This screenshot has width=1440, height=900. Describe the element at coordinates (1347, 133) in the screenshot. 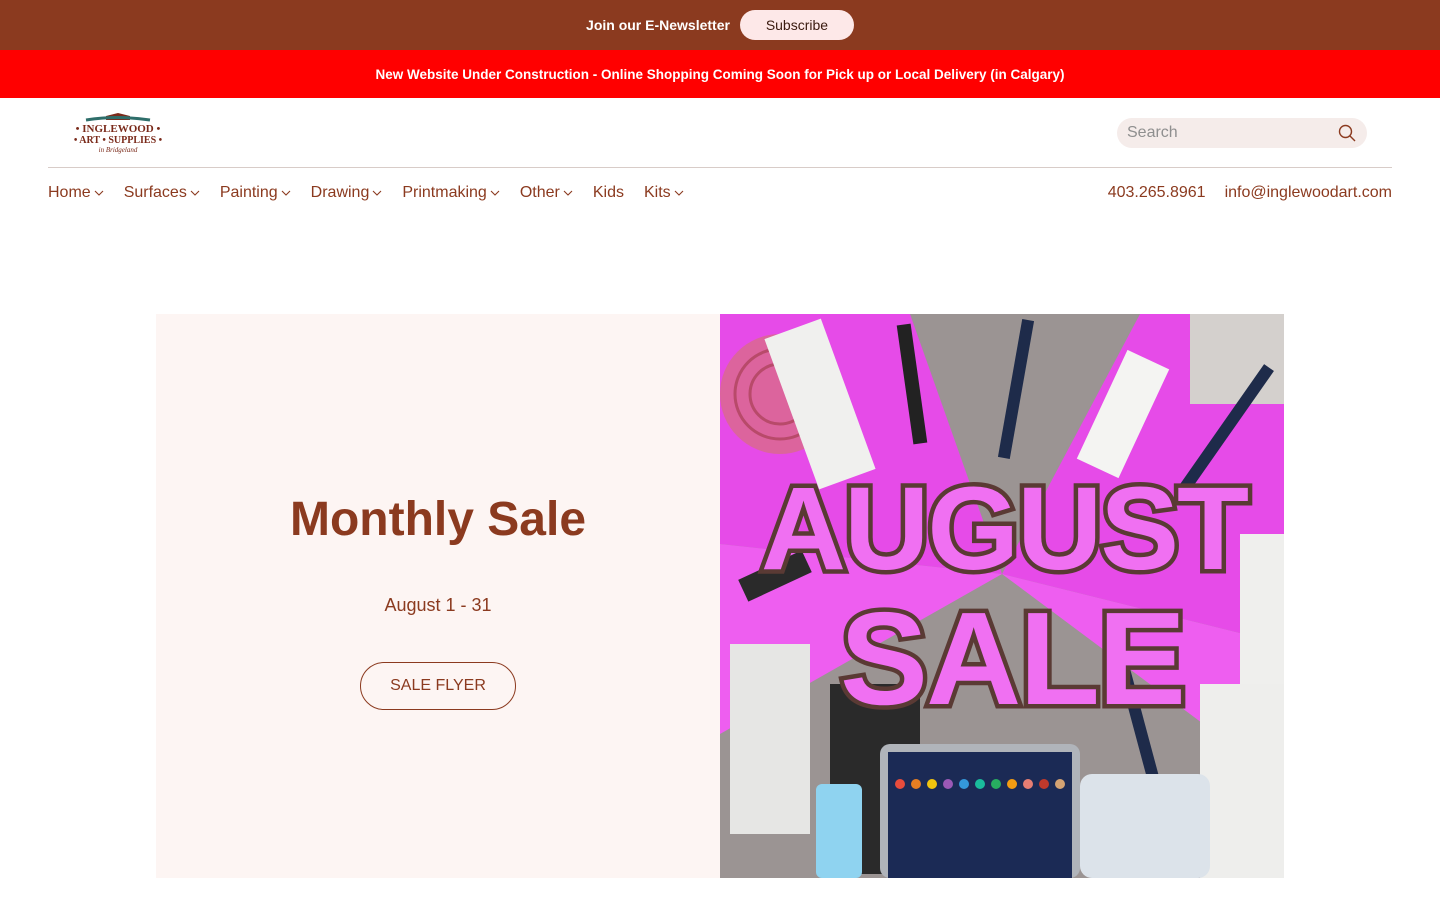

I see `search-icon` at that location.